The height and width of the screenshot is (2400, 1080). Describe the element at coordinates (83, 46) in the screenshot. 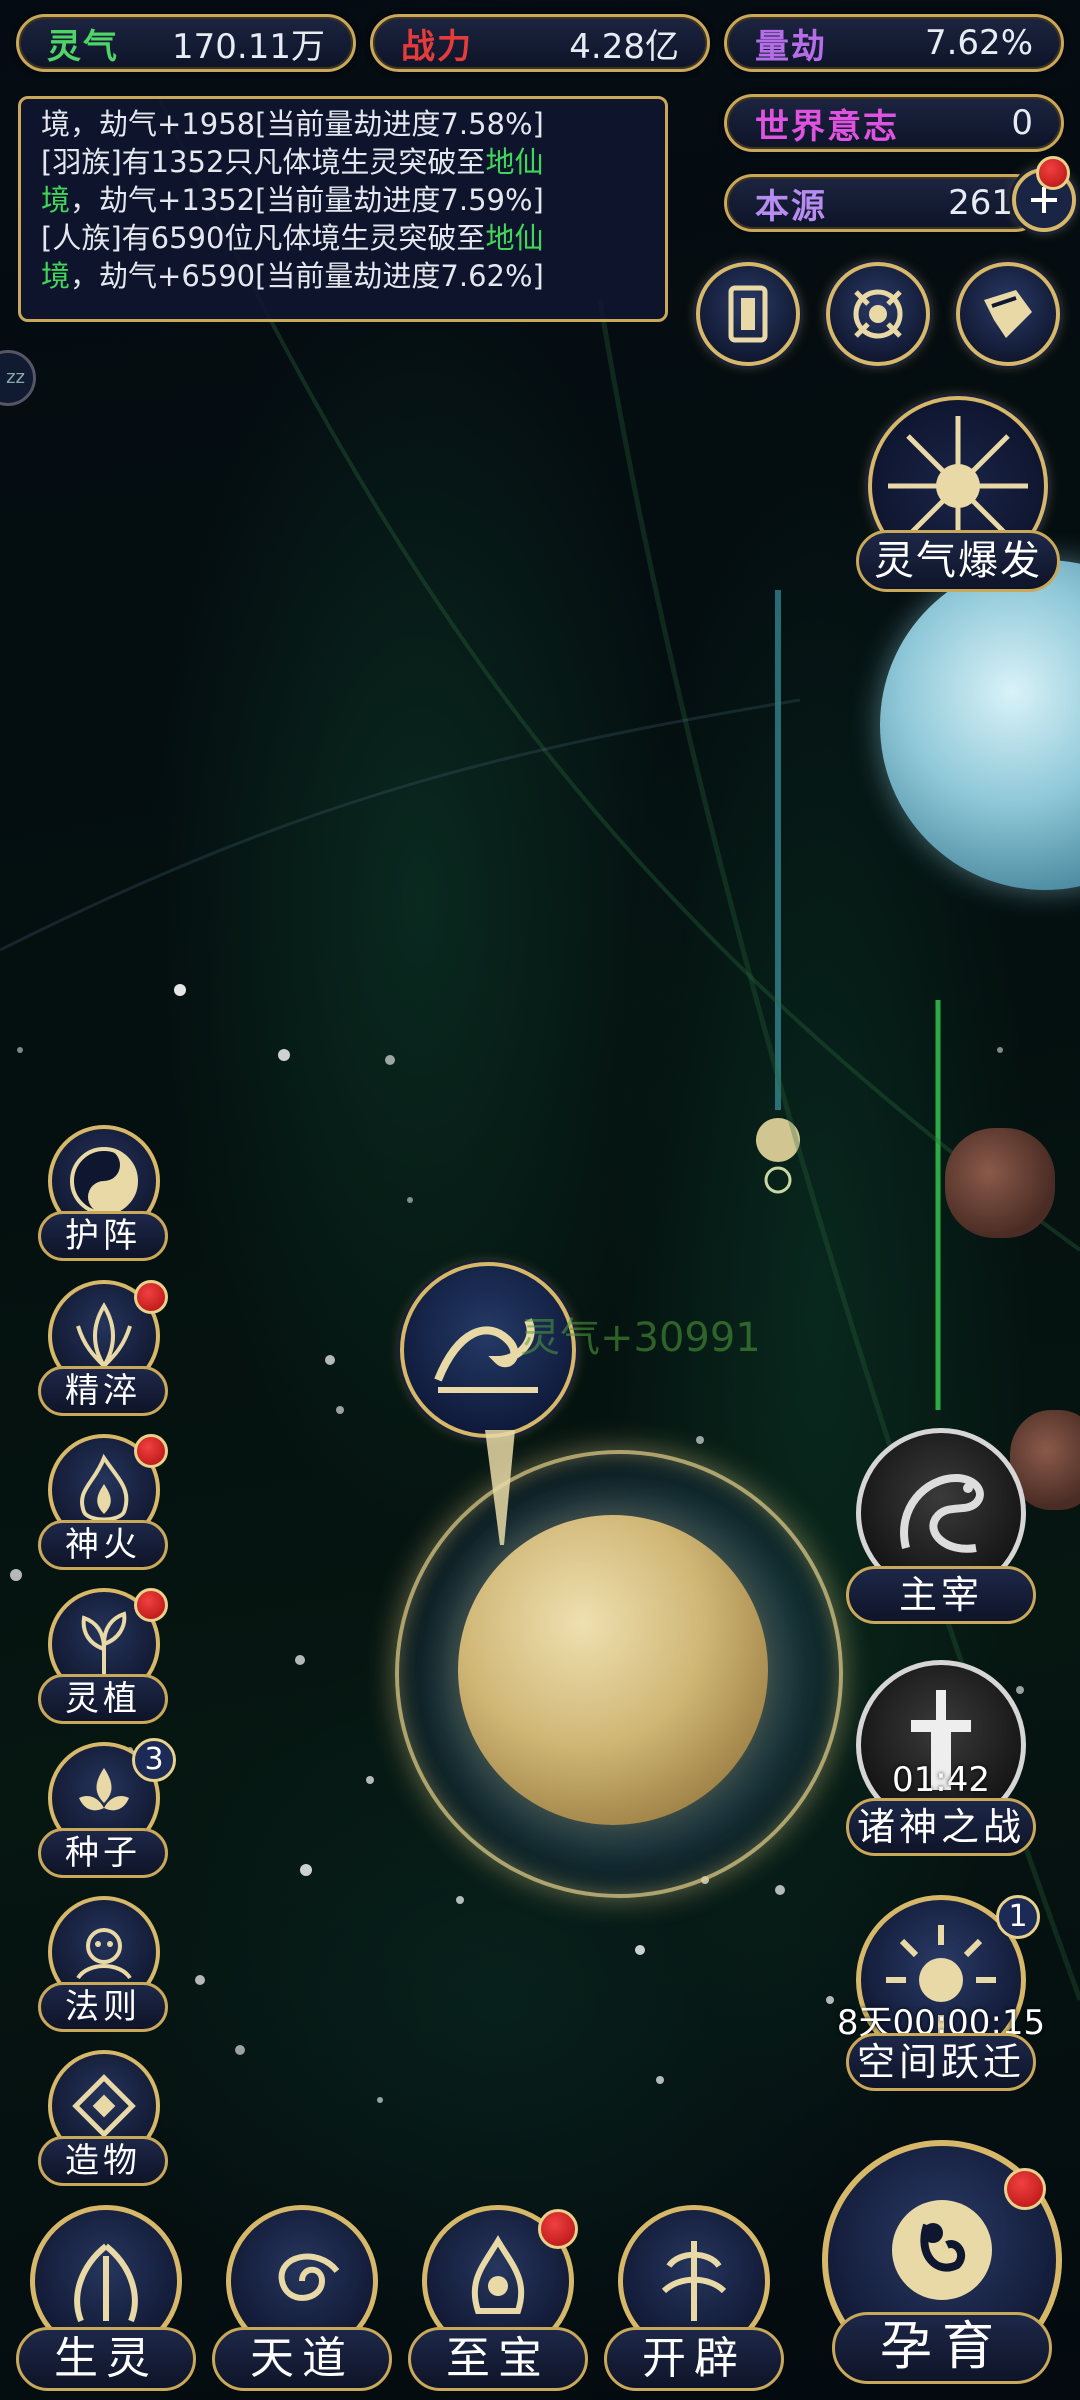

I see `lingqi-label: 灵气` at that location.